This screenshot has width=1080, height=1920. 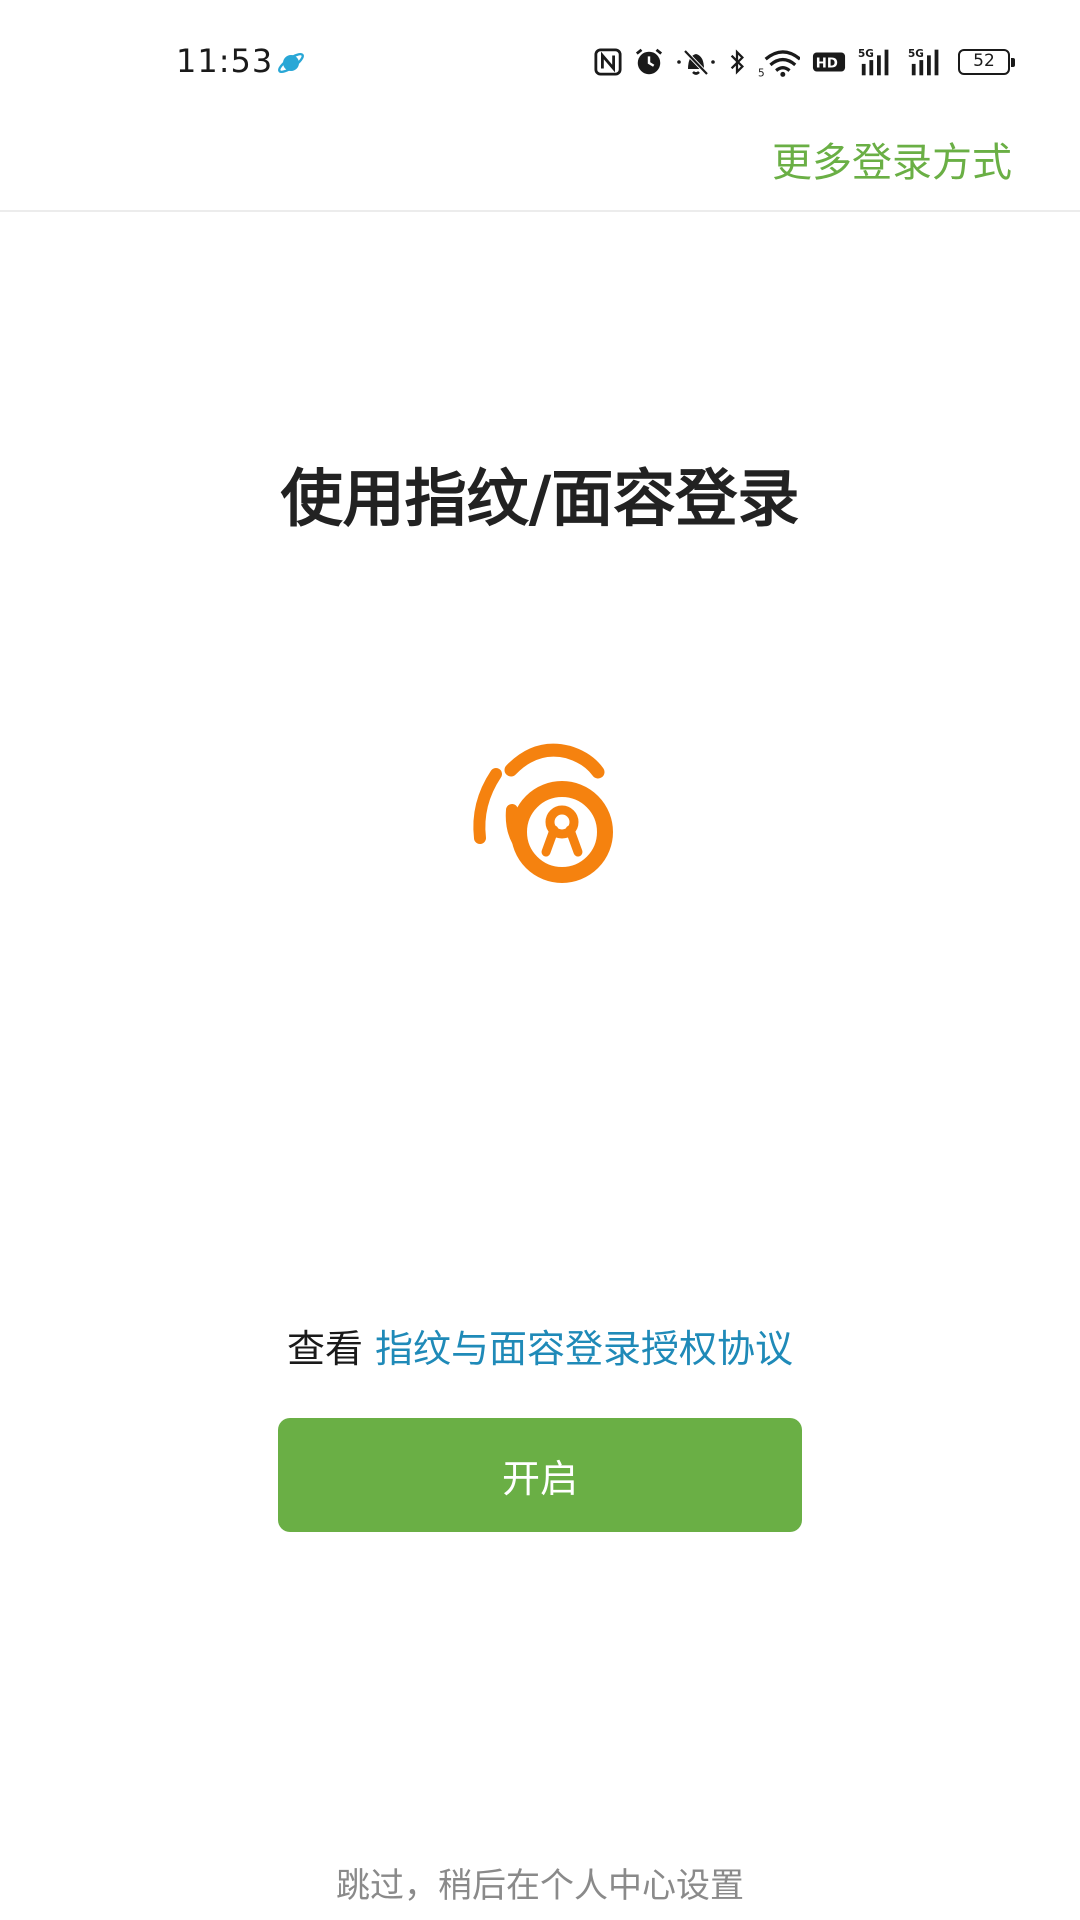 I want to click on agreement-row: 查看 指纹与面容登录授权协议, so click(x=540, y=1345).